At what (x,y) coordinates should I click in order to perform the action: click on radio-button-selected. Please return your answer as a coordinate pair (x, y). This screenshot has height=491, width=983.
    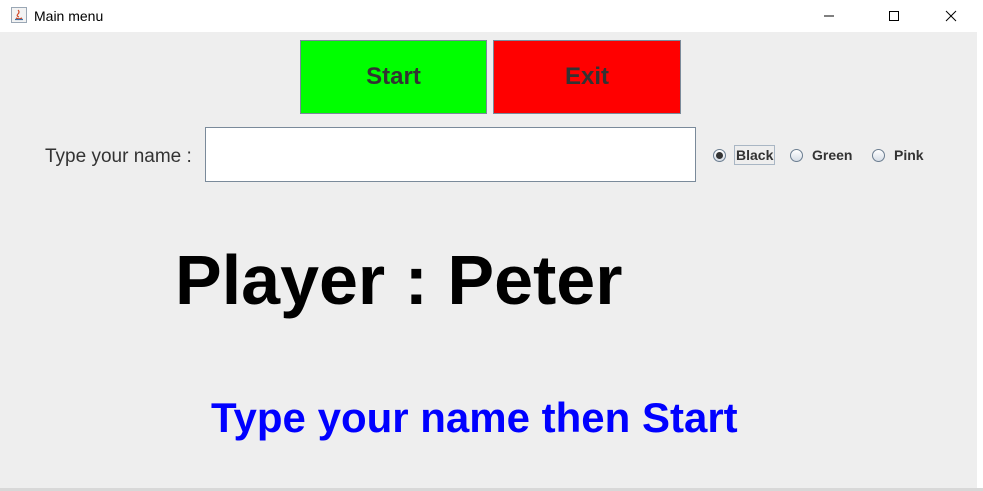
    Looking at the image, I should click on (719, 155).